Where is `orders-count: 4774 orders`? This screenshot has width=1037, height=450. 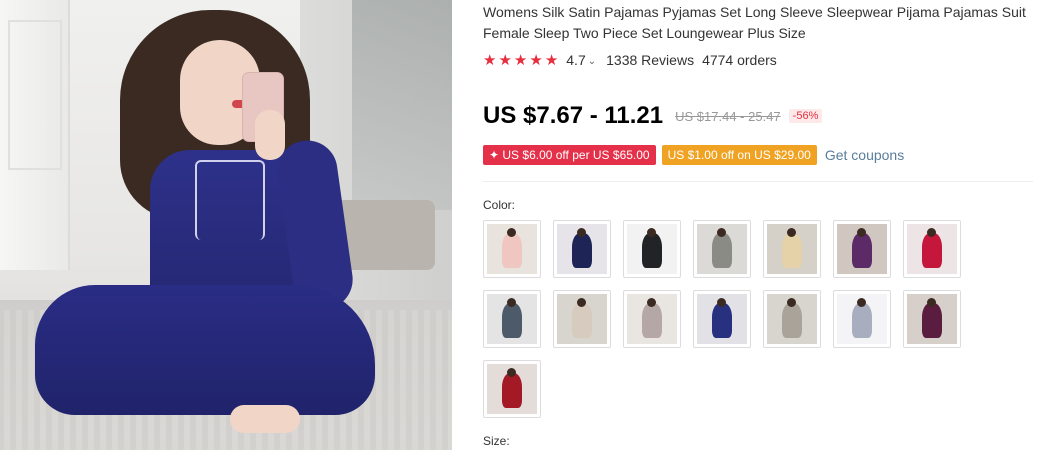 orders-count: 4774 orders is located at coordinates (739, 60).